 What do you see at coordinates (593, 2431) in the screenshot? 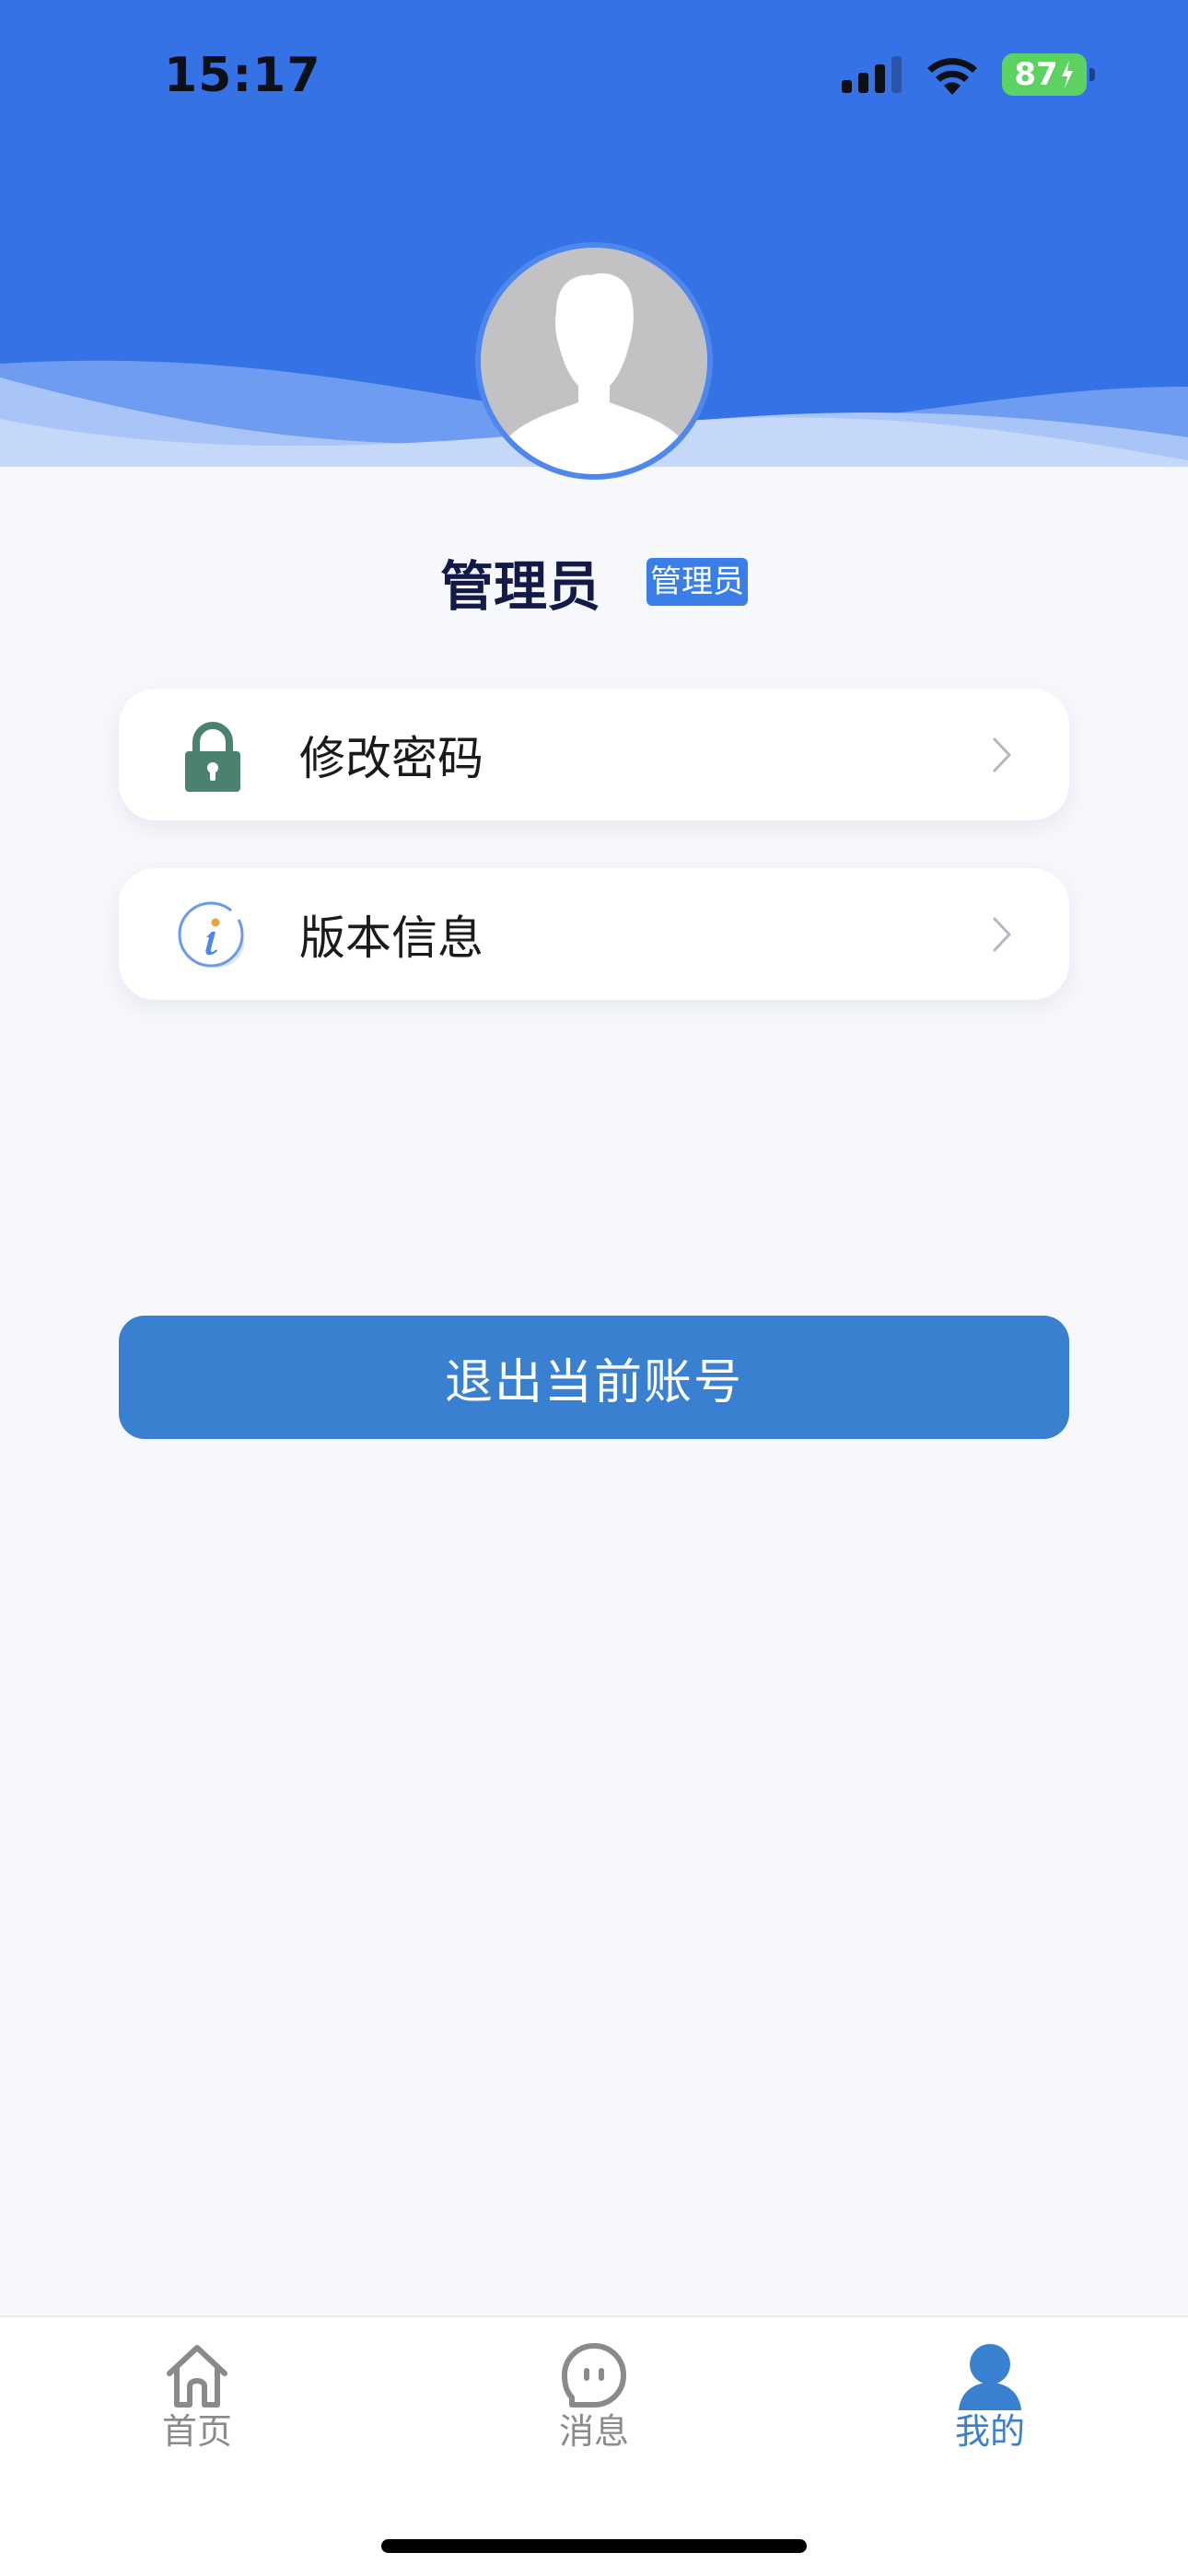
I see `tab-label: 消息` at bounding box center [593, 2431].